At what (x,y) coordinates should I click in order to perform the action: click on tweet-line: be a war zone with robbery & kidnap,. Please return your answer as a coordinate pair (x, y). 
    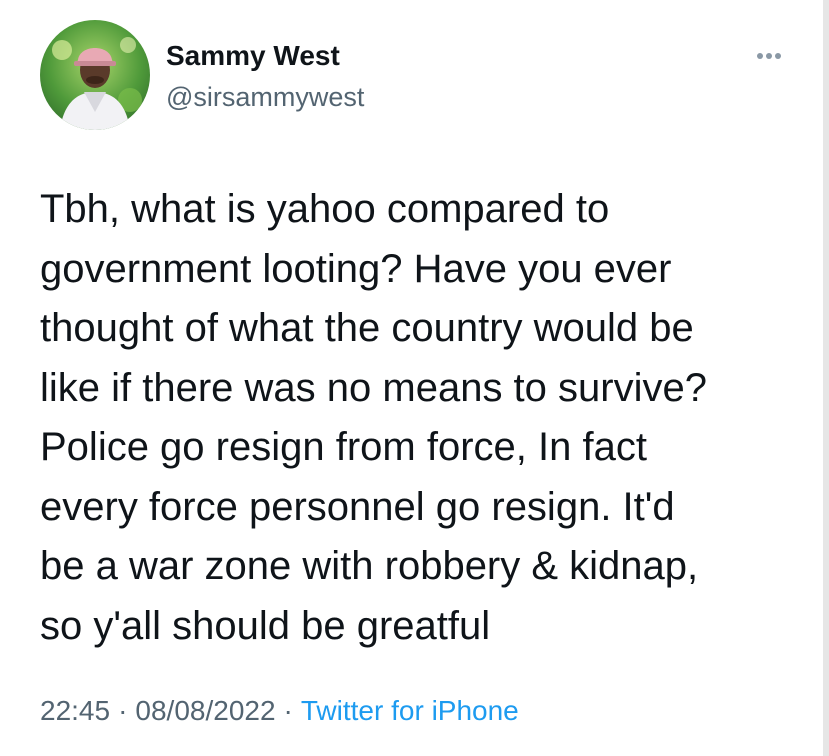
    Looking at the image, I should click on (369, 566).